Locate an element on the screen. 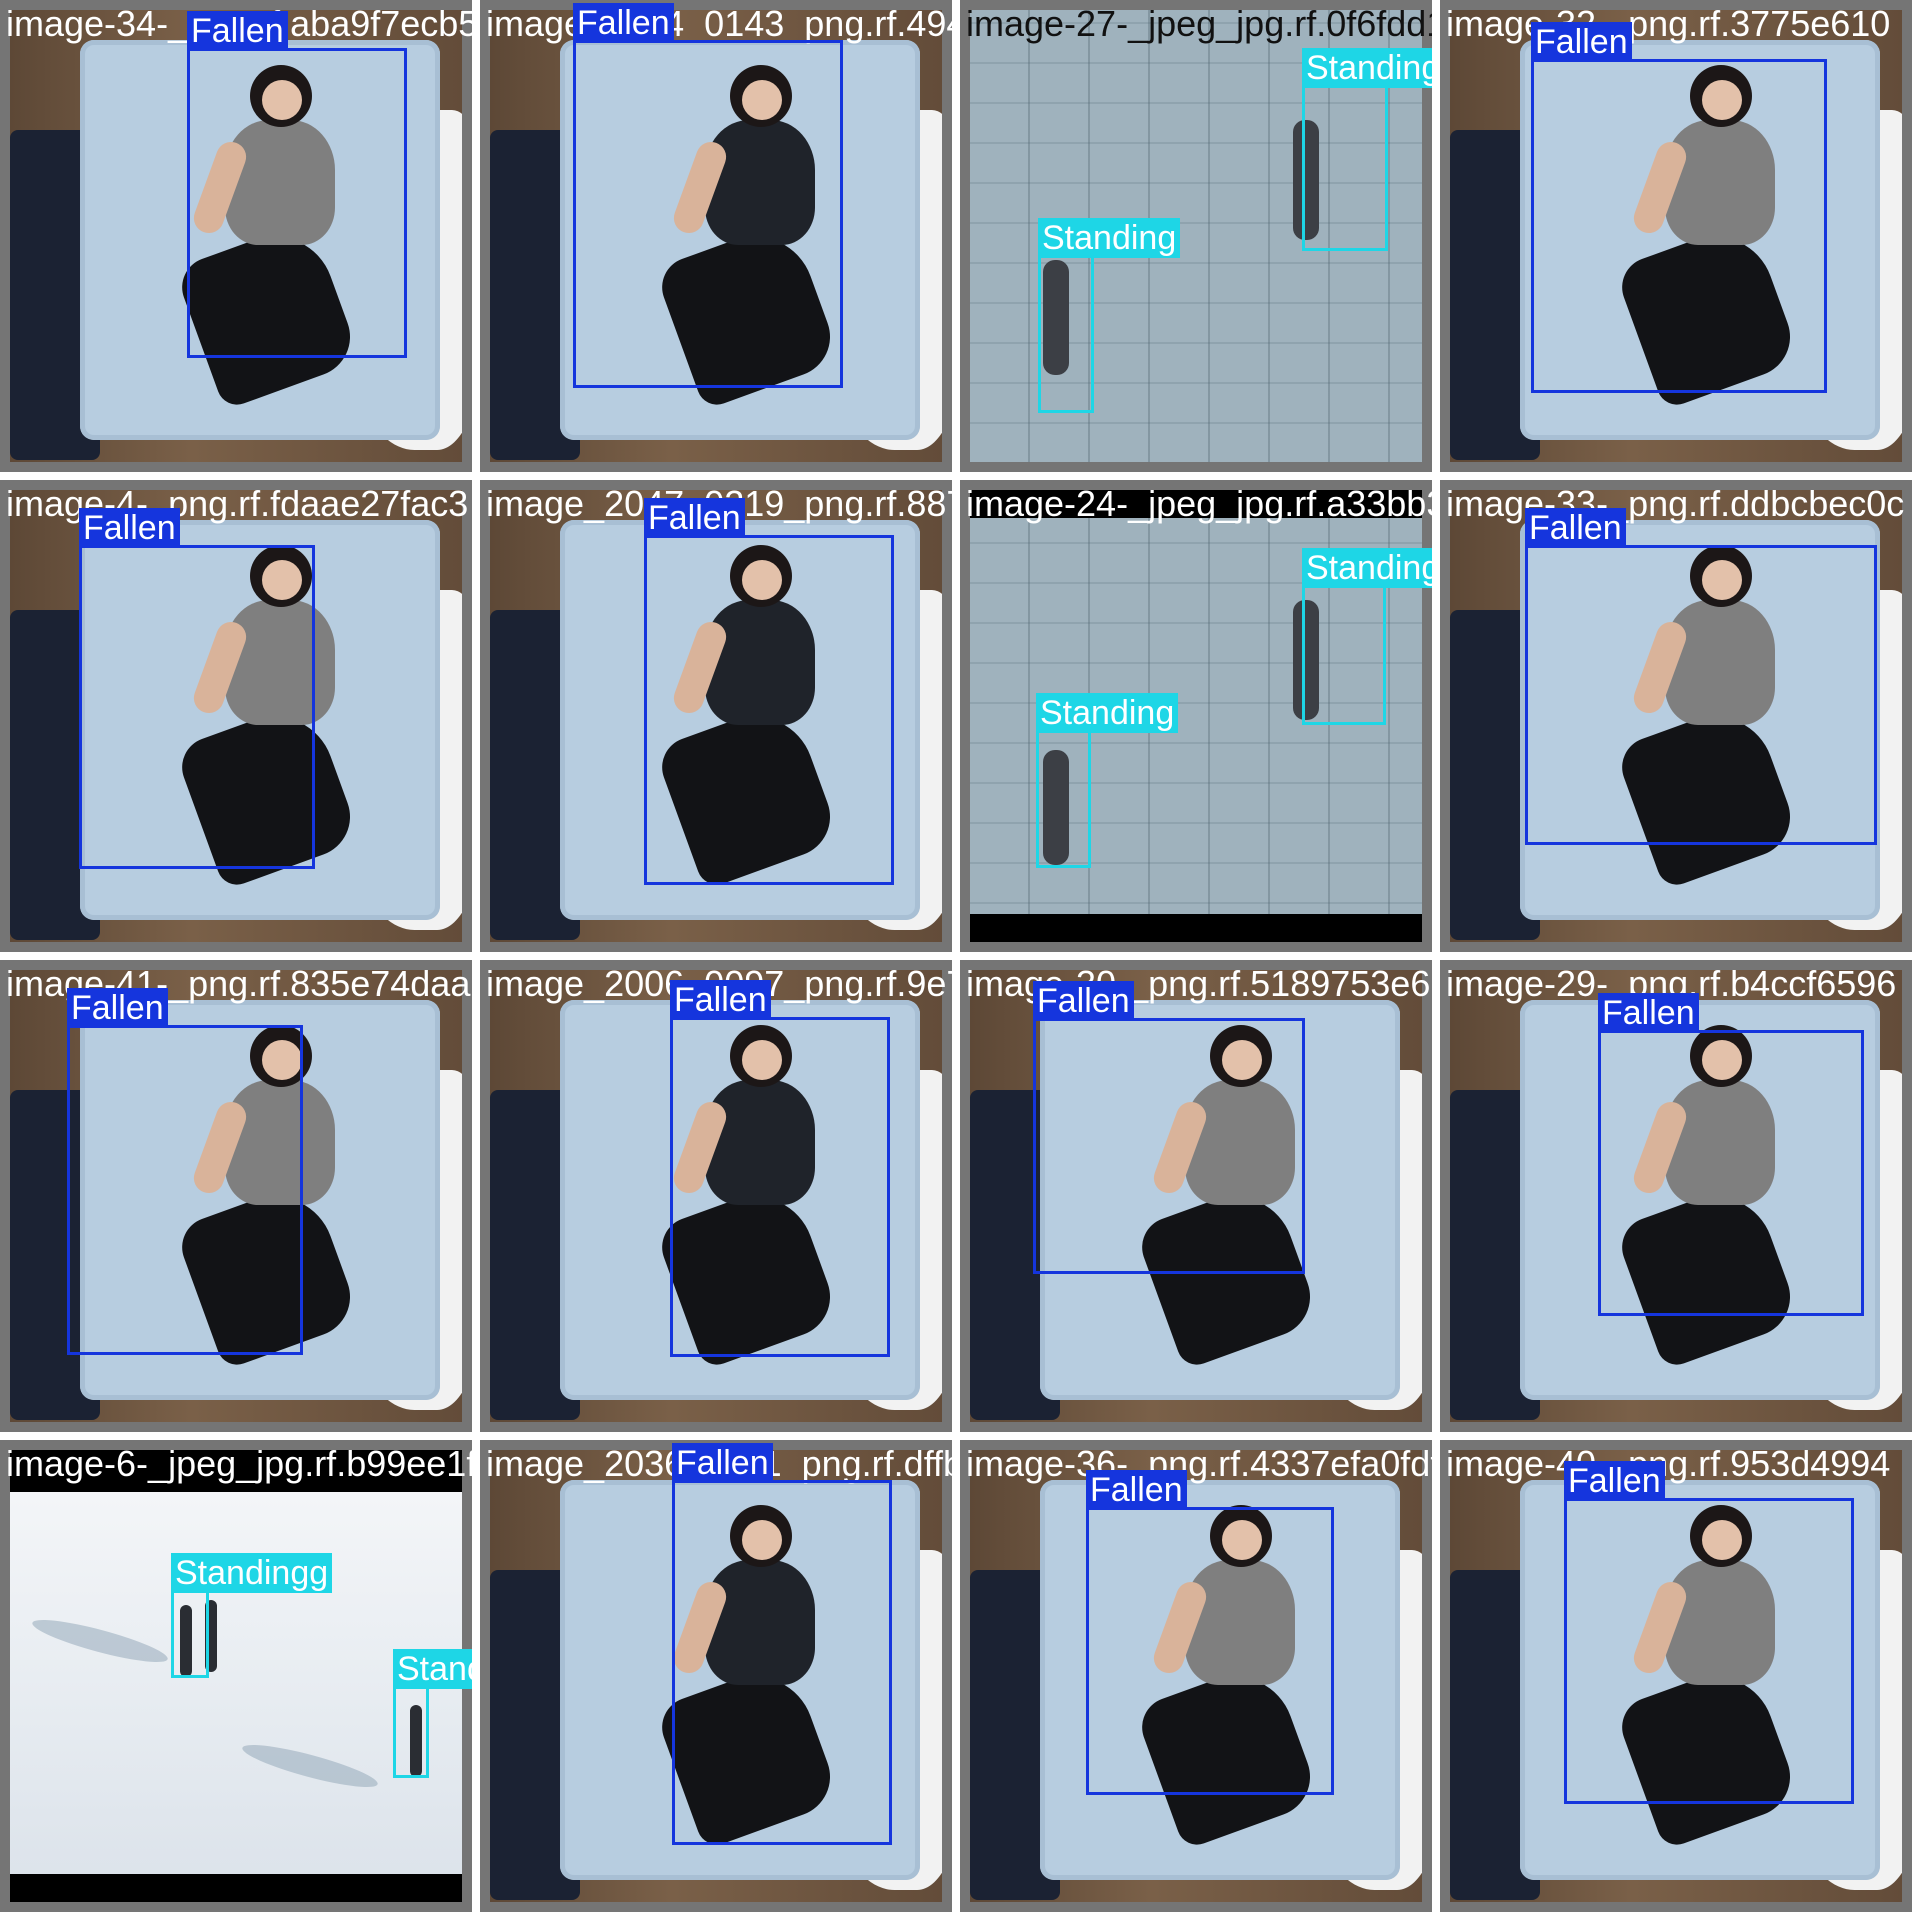 Image resolution: width=1920 pixels, height=1920 pixels. tile-filename: image_2014_0143_png.rf.49455b1a4e2 is located at coordinates (719, 23).